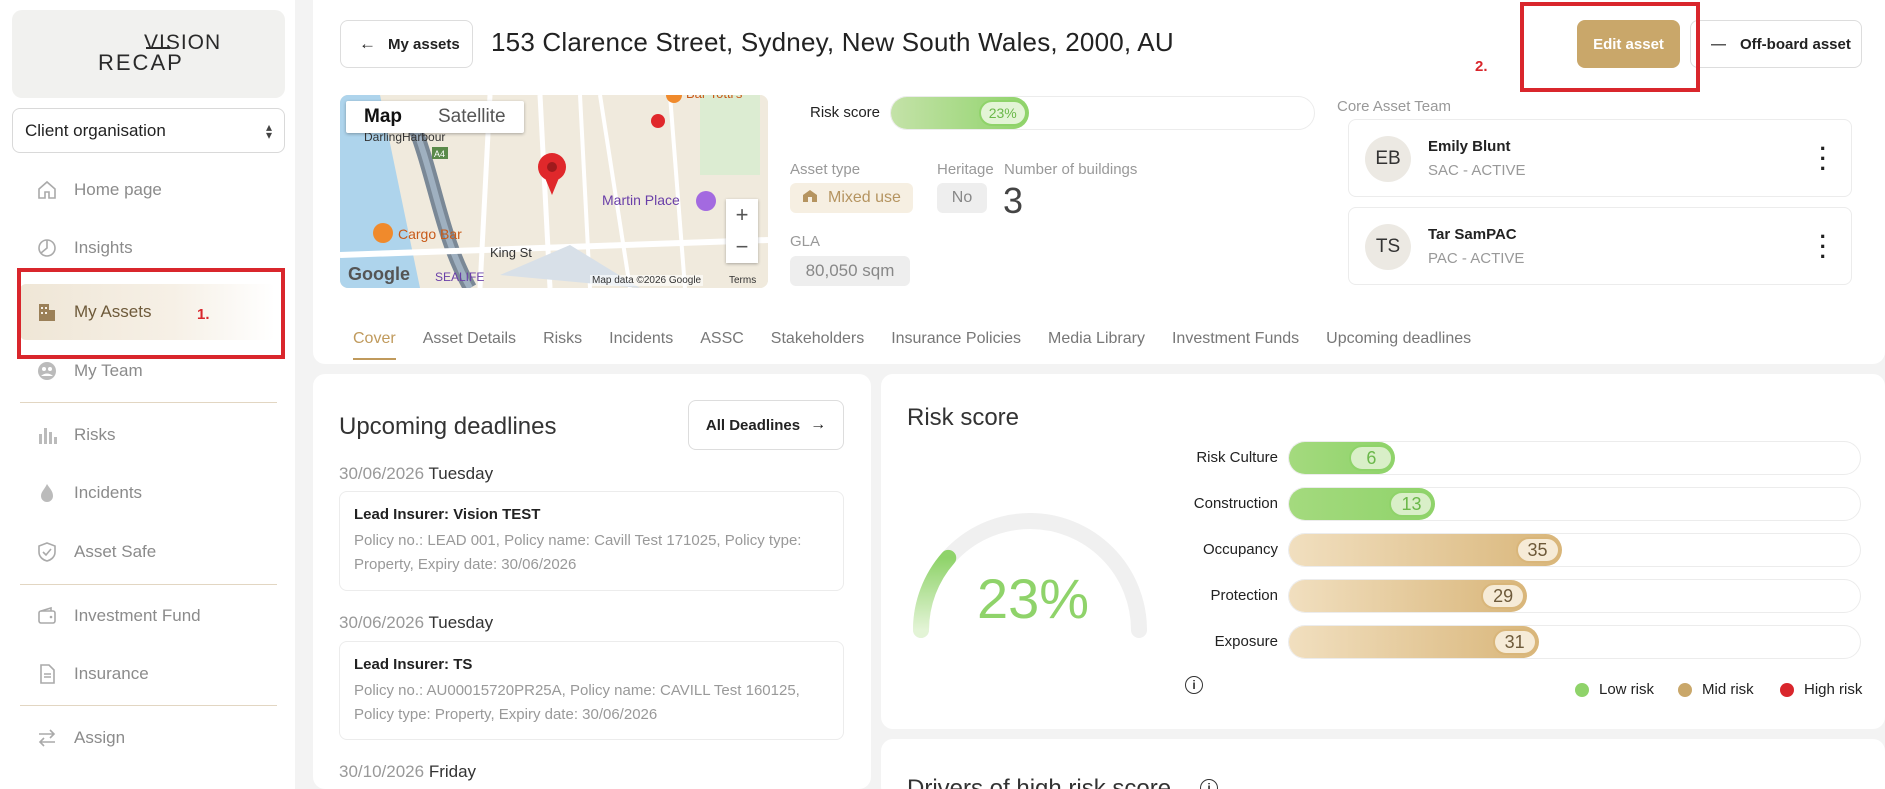 The height and width of the screenshot is (789, 1885). I want to click on risk-category-fill: 29, so click(1408, 596).